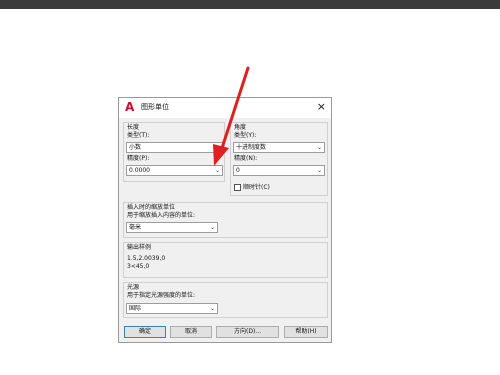 The image size is (500, 375). What do you see at coordinates (256, 187) in the screenshot?
I see `clockwise-label: 顺时针(C)` at bounding box center [256, 187].